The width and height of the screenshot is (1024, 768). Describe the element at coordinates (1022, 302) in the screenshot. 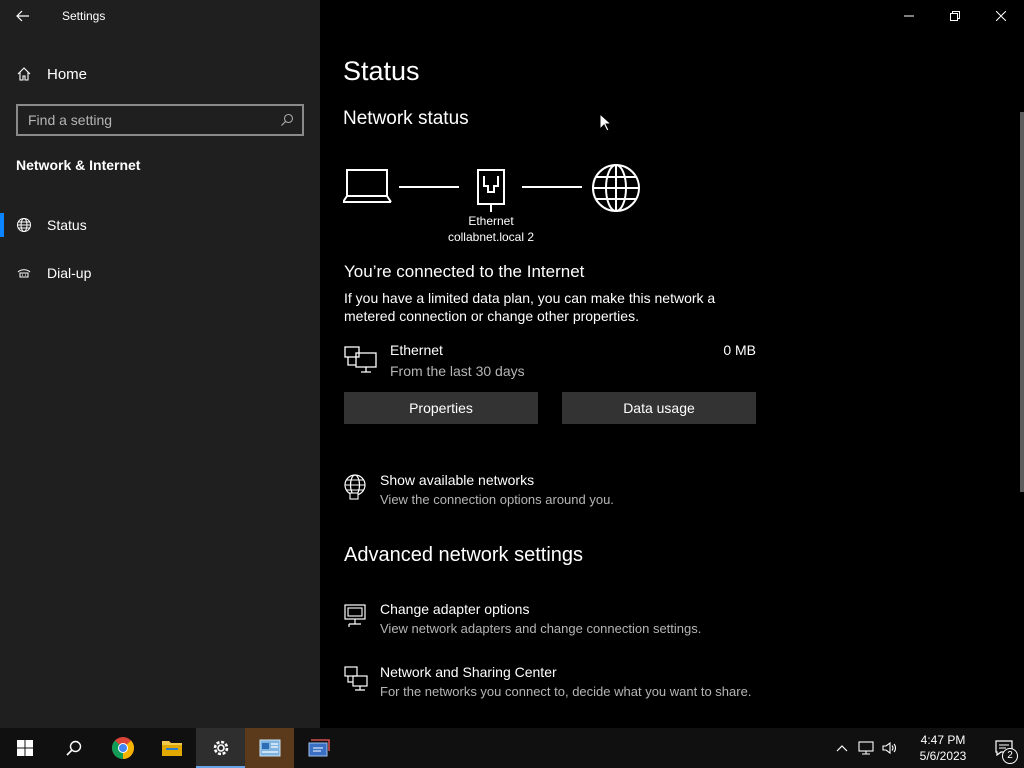

I see `scrollbar` at that location.